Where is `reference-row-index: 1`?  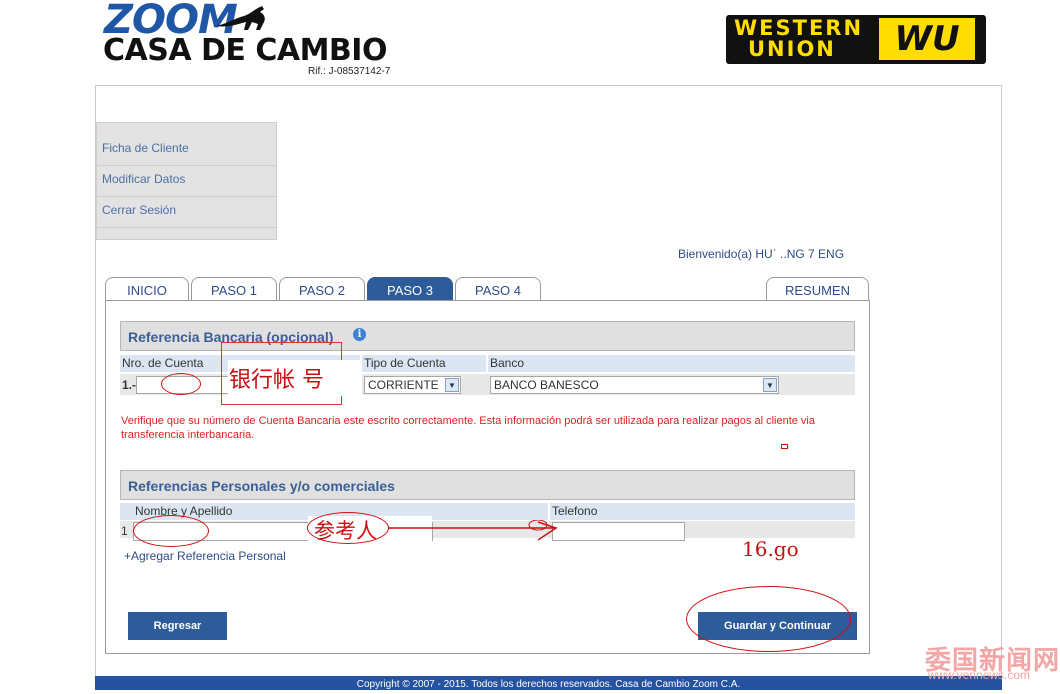
reference-row-index: 1 is located at coordinates (124, 531).